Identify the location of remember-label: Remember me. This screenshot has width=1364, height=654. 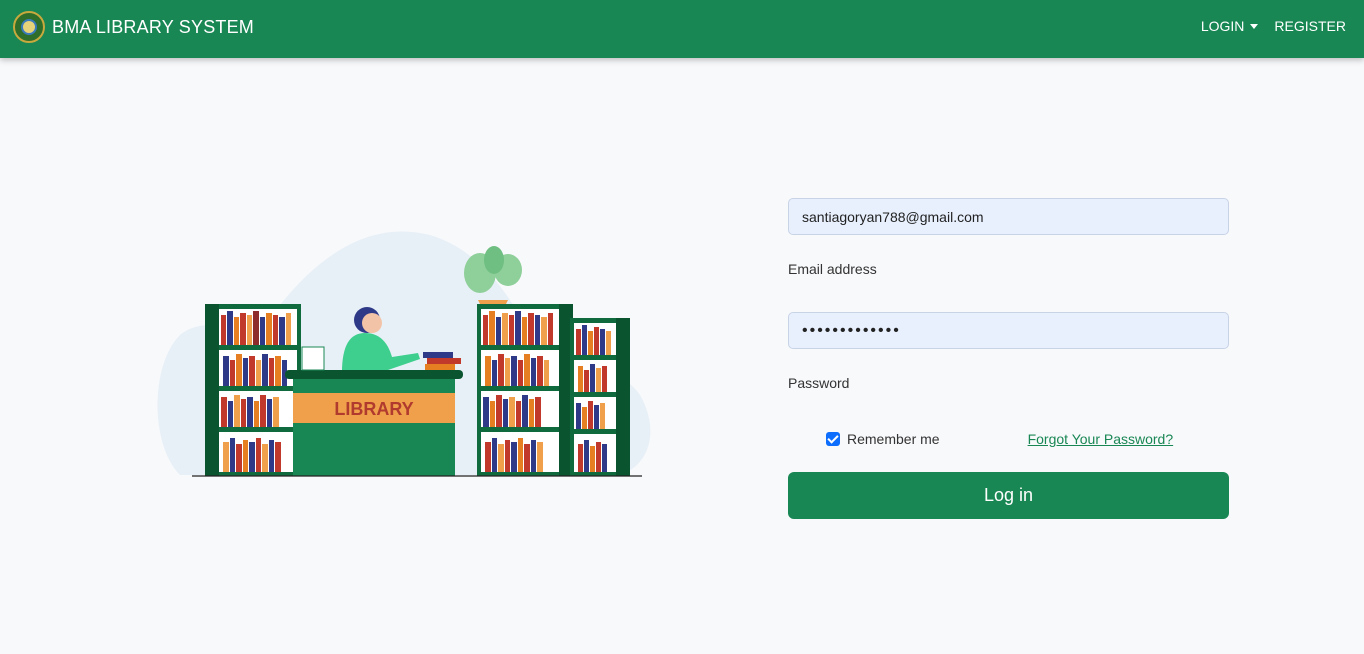
(893, 439).